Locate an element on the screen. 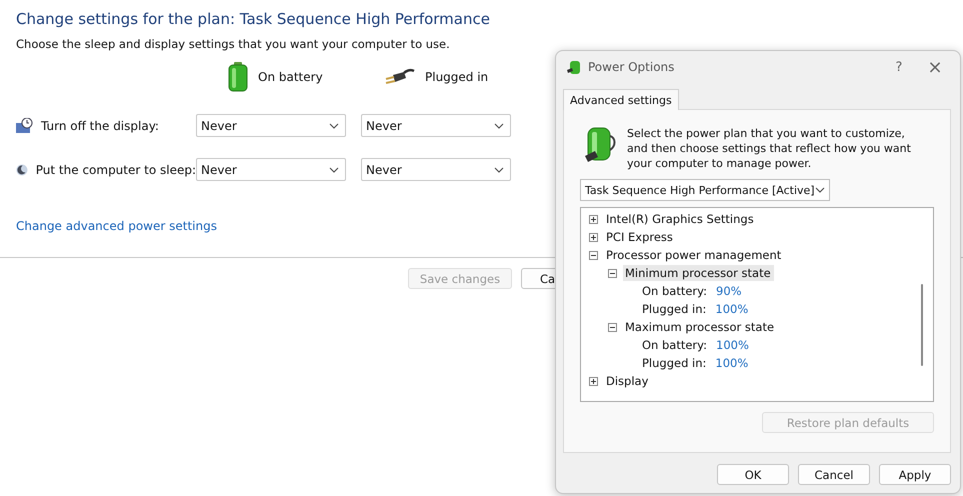  advanced-settings-link: Change advanced power settings is located at coordinates (116, 226).